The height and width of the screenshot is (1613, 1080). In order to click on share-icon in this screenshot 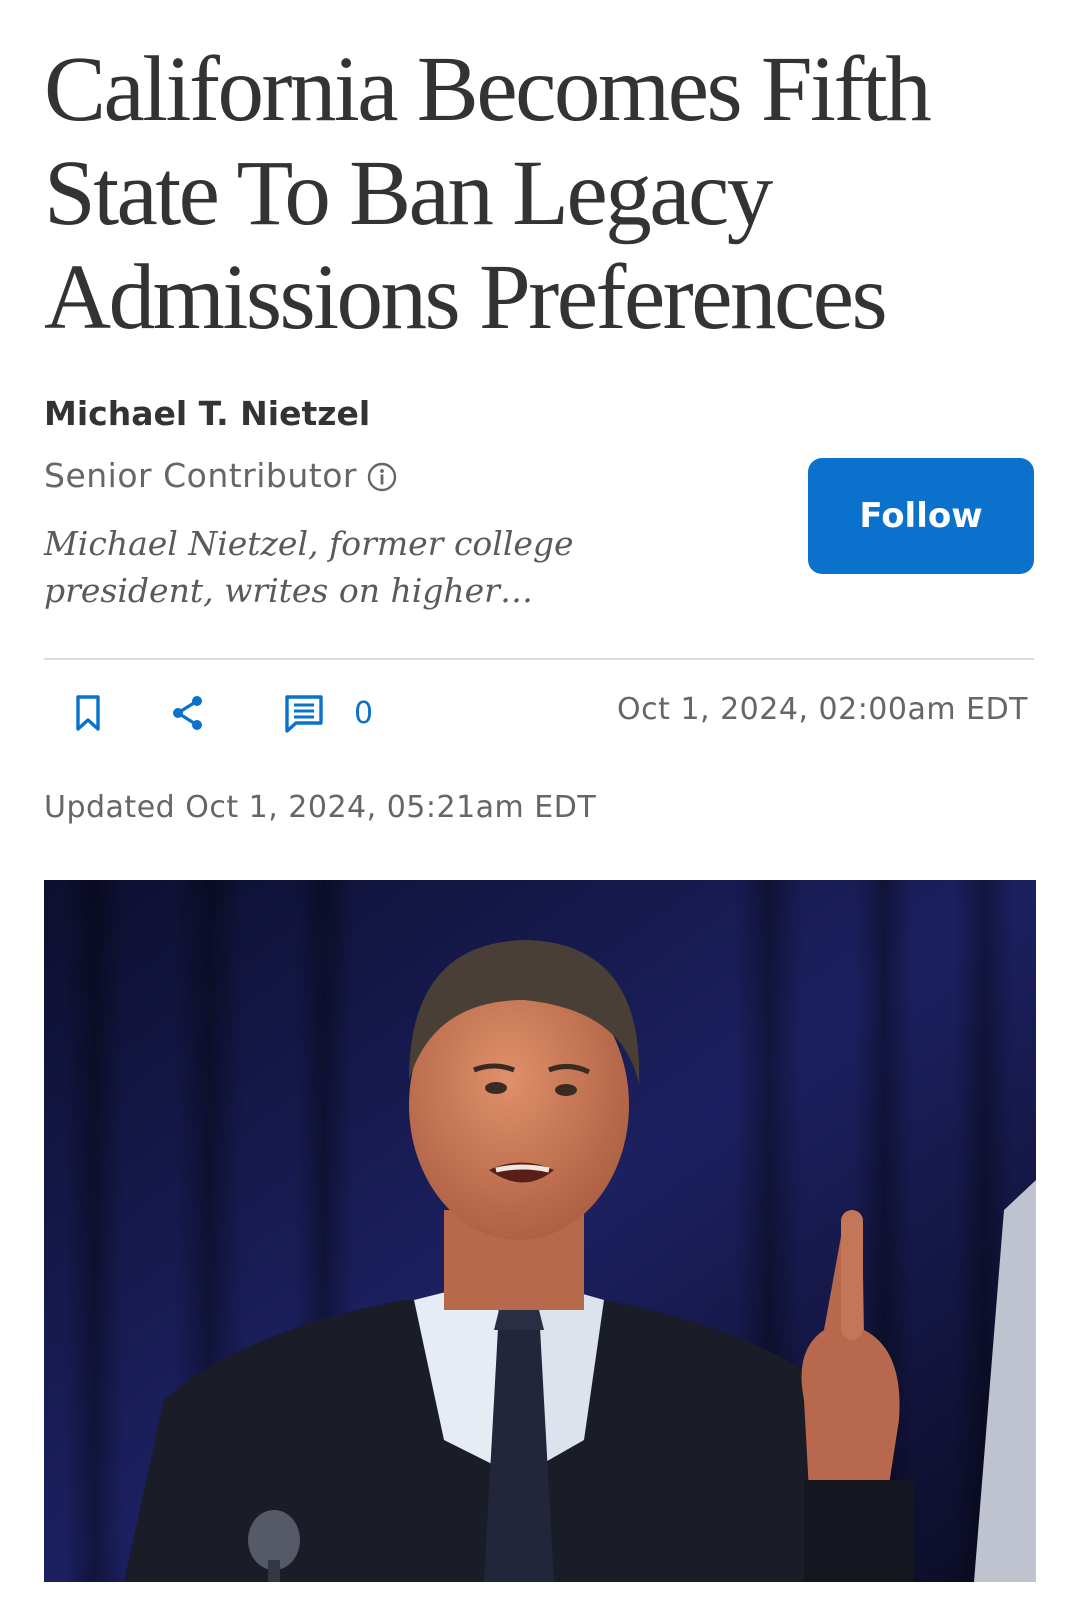, I will do `click(188, 713)`.